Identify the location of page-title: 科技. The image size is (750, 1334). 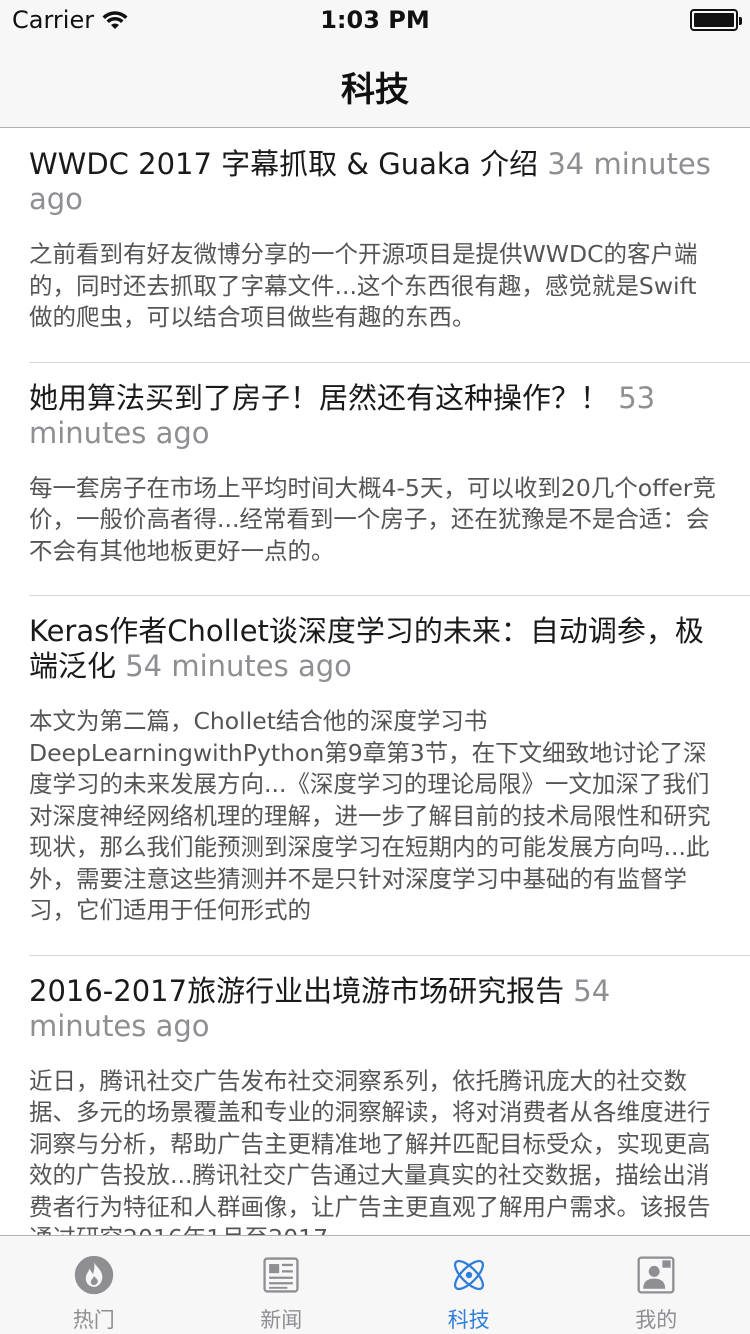
(375, 90).